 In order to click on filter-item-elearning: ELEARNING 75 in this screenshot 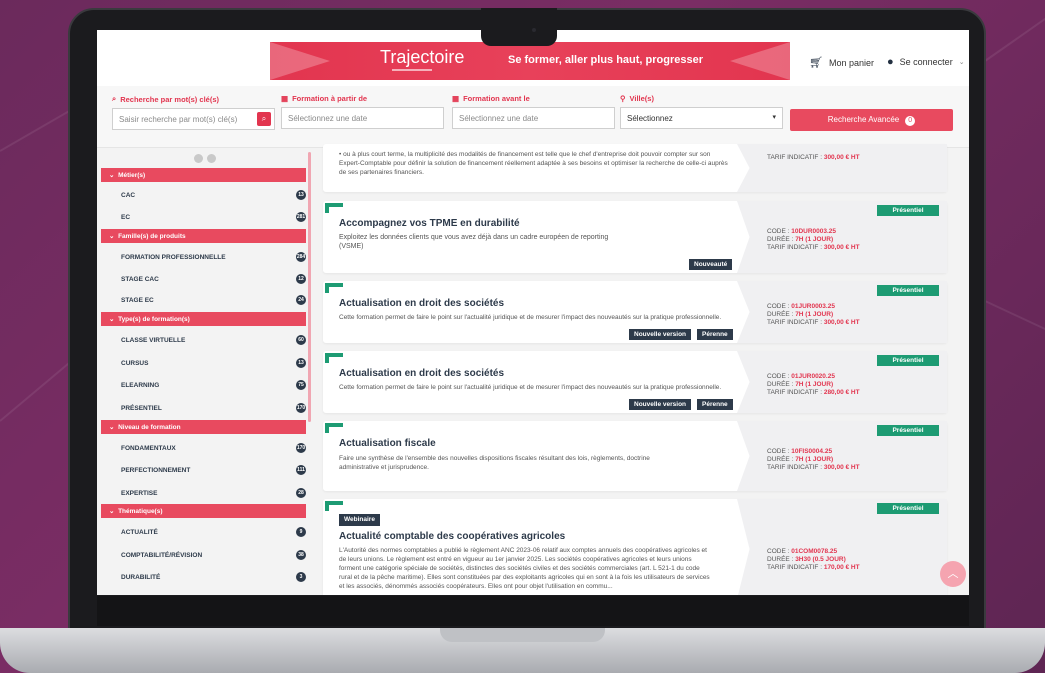, I will do `click(213, 385)`.